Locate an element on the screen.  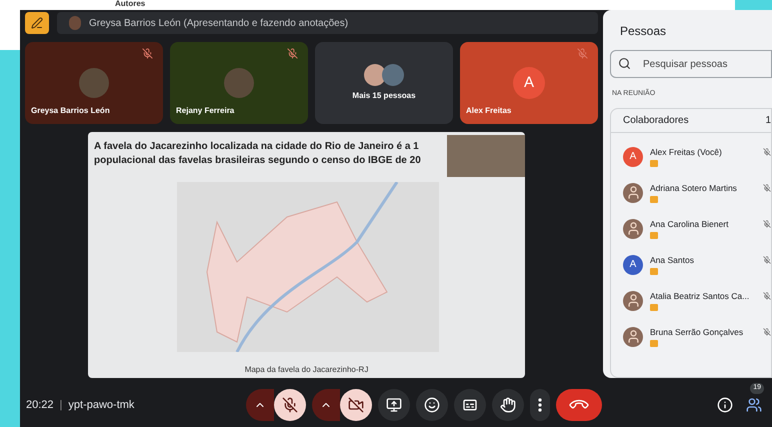
presenter-text: Greysa Barrios León (Apresentando e fazendo anotações) is located at coordinates (218, 23).